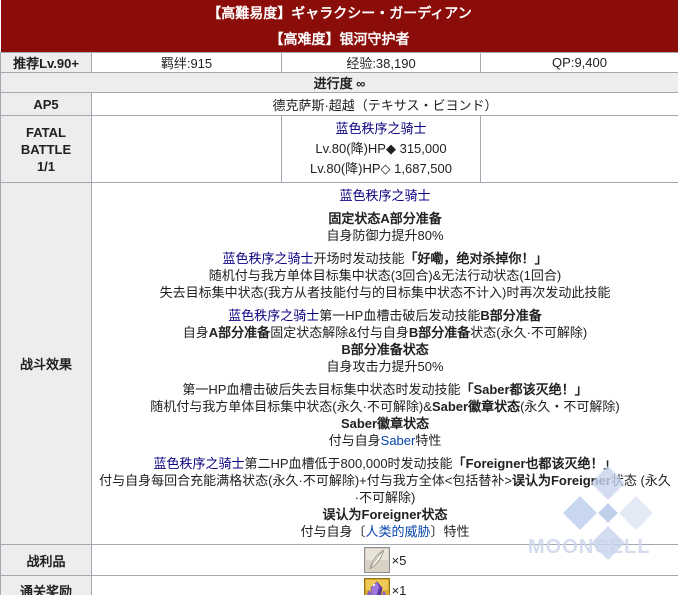  What do you see at coordinates (376, 586) in the screenshot?
I see `crystallized-lore-icon` at bounding box center [376, 586].